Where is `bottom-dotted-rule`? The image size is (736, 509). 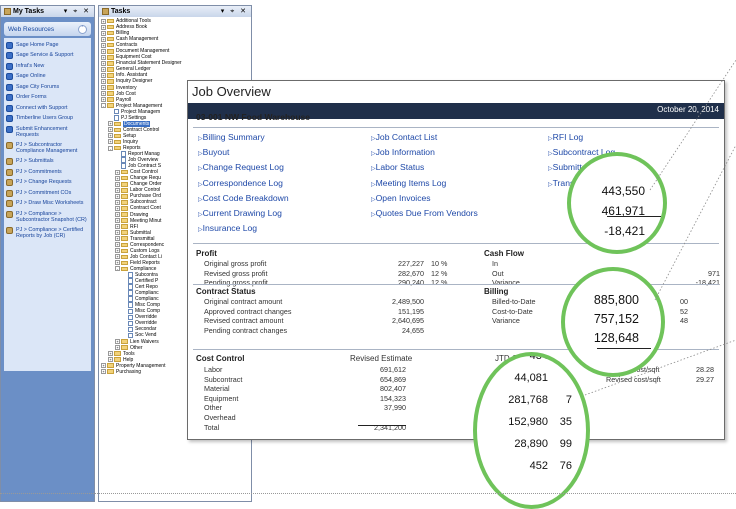
bottom-dotted-rule is located at coordinates (368, 493).